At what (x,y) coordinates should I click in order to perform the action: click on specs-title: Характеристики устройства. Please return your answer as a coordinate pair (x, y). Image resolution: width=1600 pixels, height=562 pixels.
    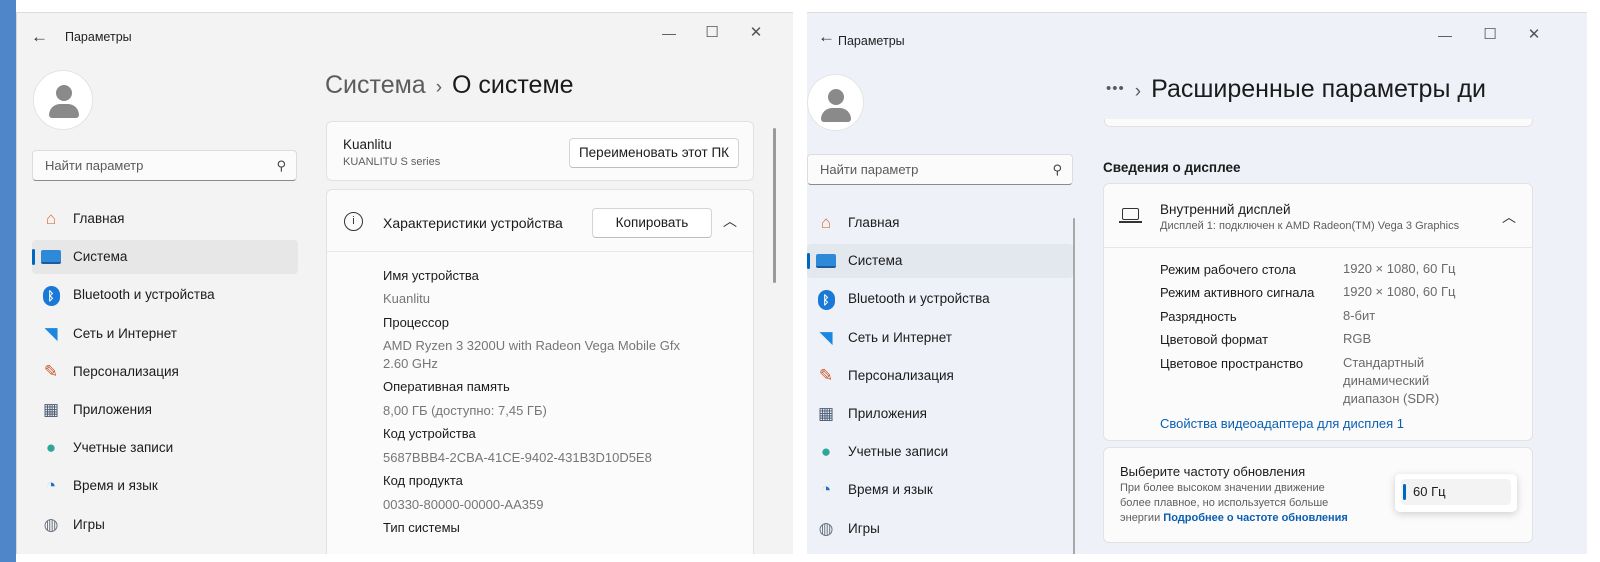
    Looking at the image, I should click on (473, 223).